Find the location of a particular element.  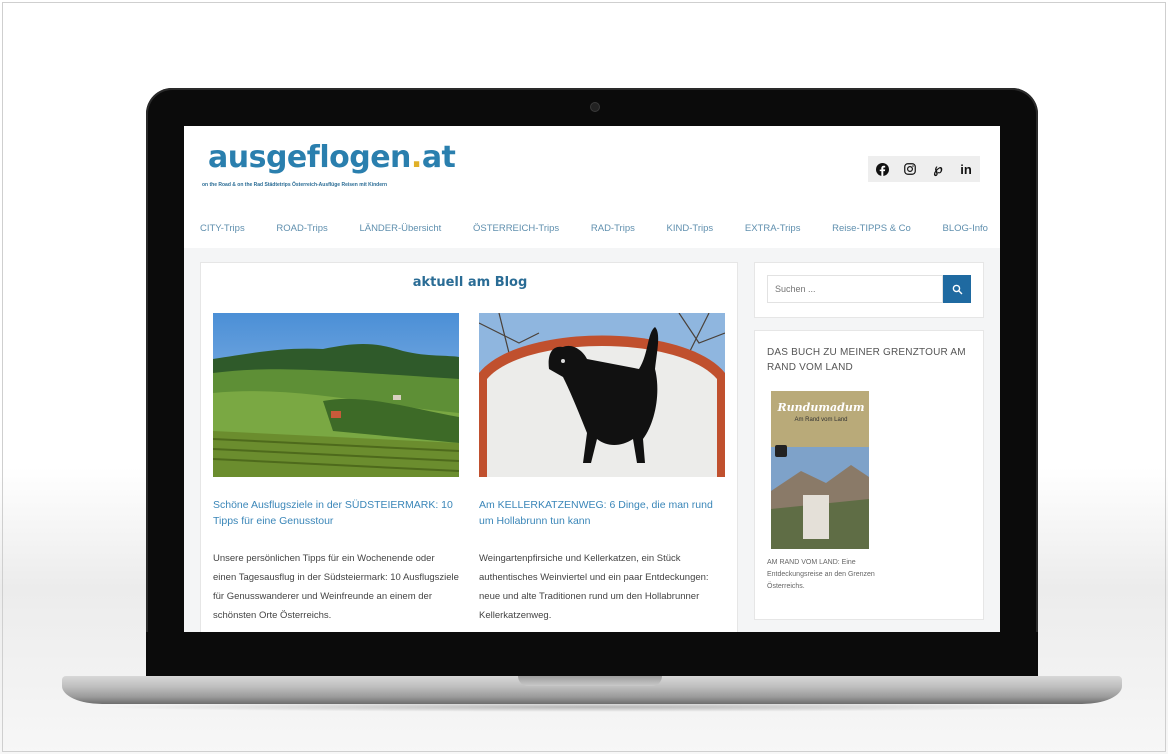

nav-item-extra-trips: EXTRA-Trips is located at coordinates (773, 228).